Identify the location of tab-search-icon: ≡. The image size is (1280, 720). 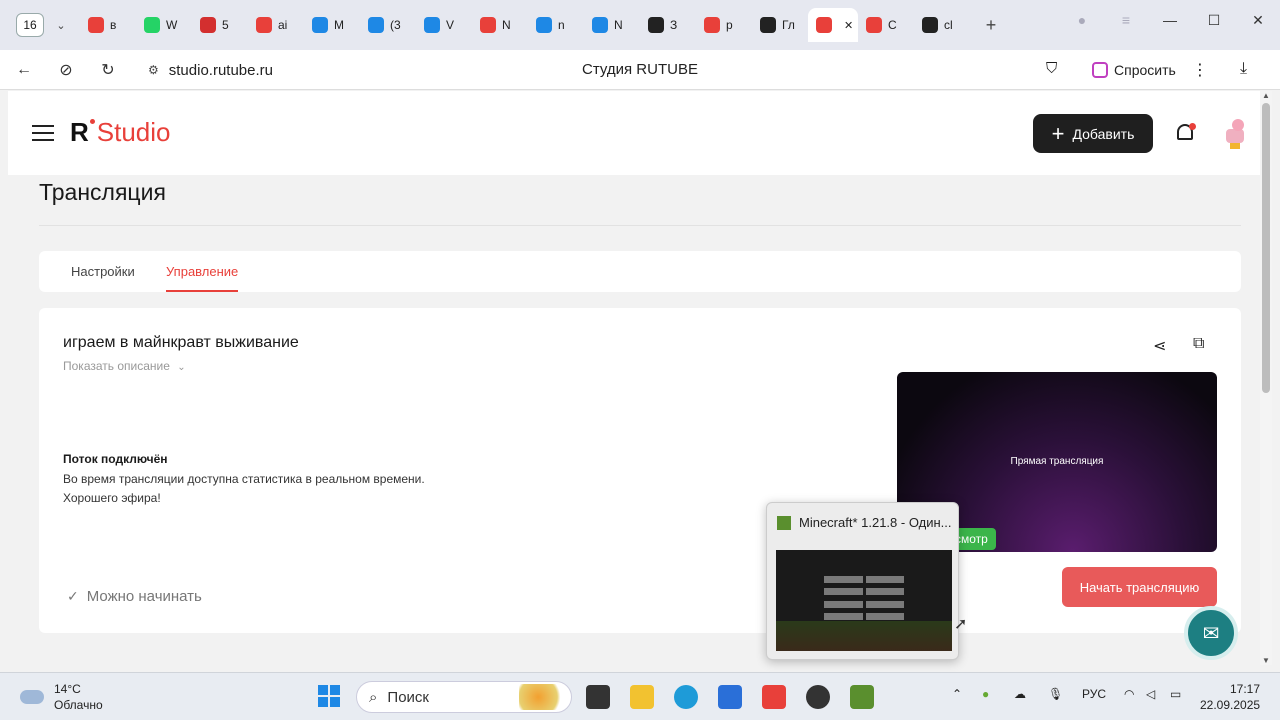
(1126, 20).